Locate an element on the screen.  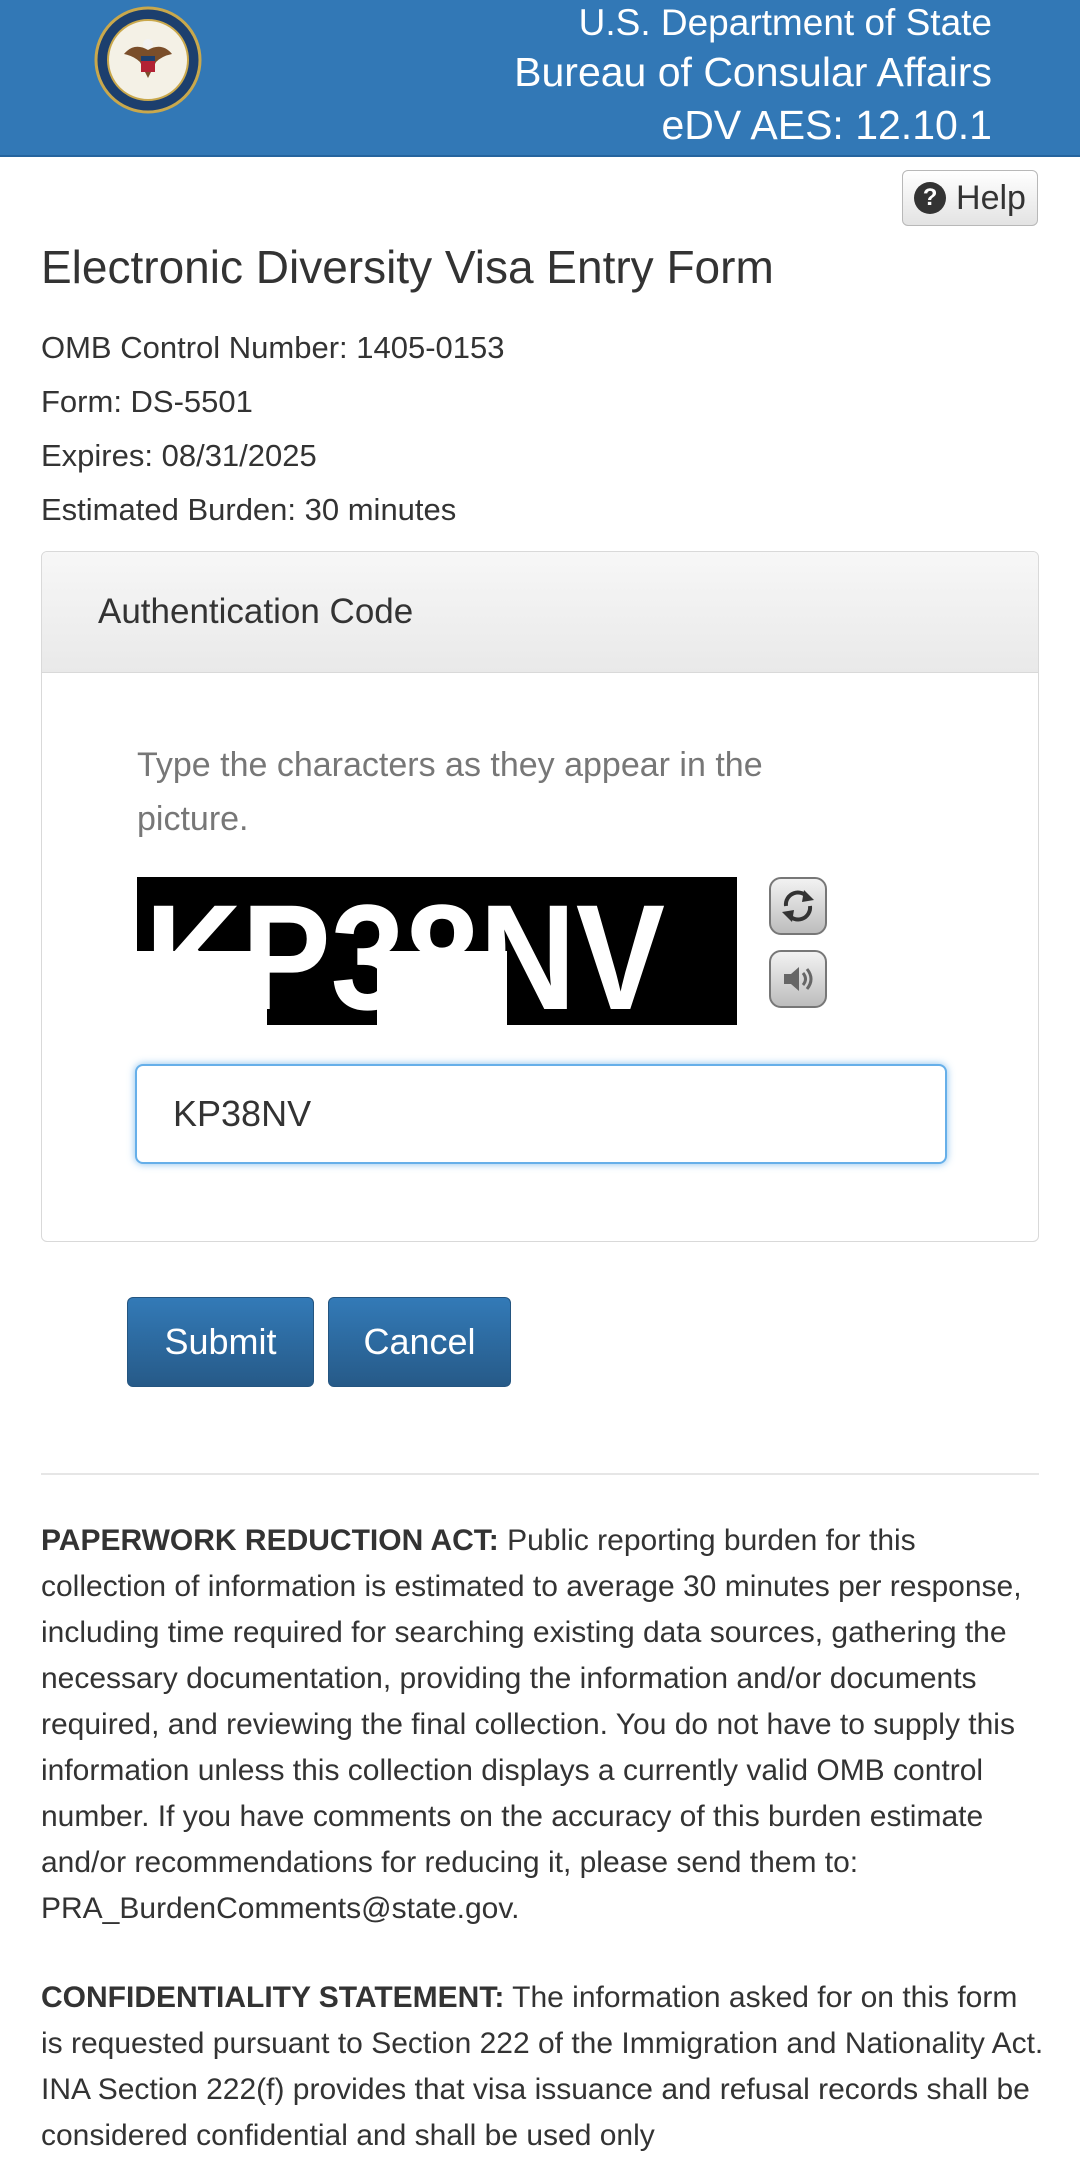
confidentiality-heading: CONFIDENTIALITY STATEMENT: is located at coordinates (273, 1997).